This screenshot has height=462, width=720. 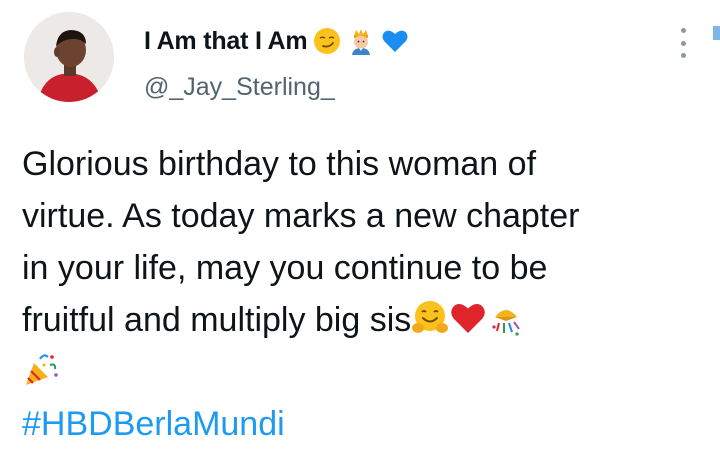 I want to click on blue-heart-icon, so click(x=395, y=41).